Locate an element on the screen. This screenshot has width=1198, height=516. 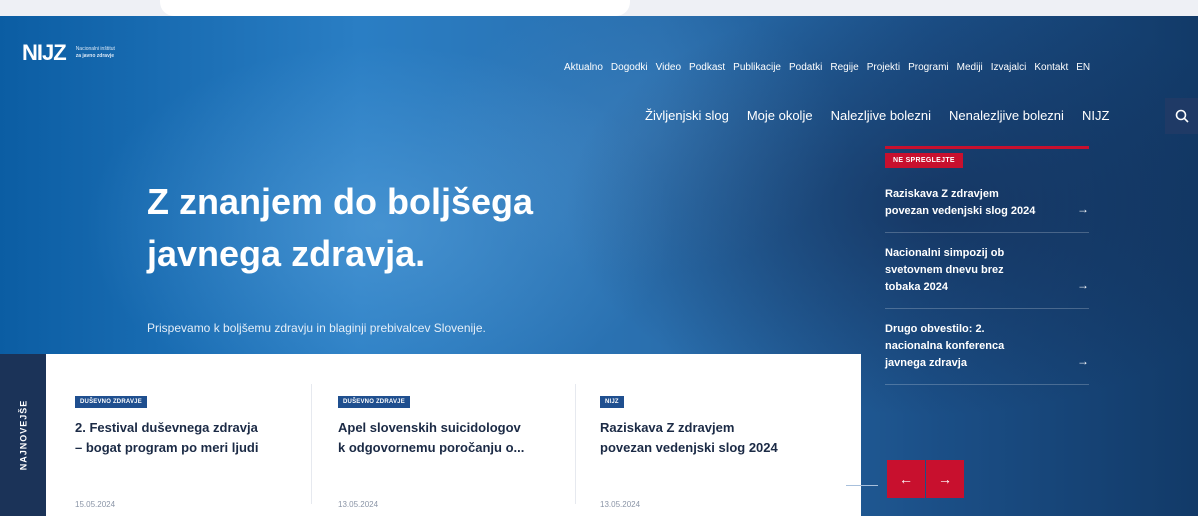
ne-item-text: Raziskava Z zdravjem is located at coordinates (942, 194).